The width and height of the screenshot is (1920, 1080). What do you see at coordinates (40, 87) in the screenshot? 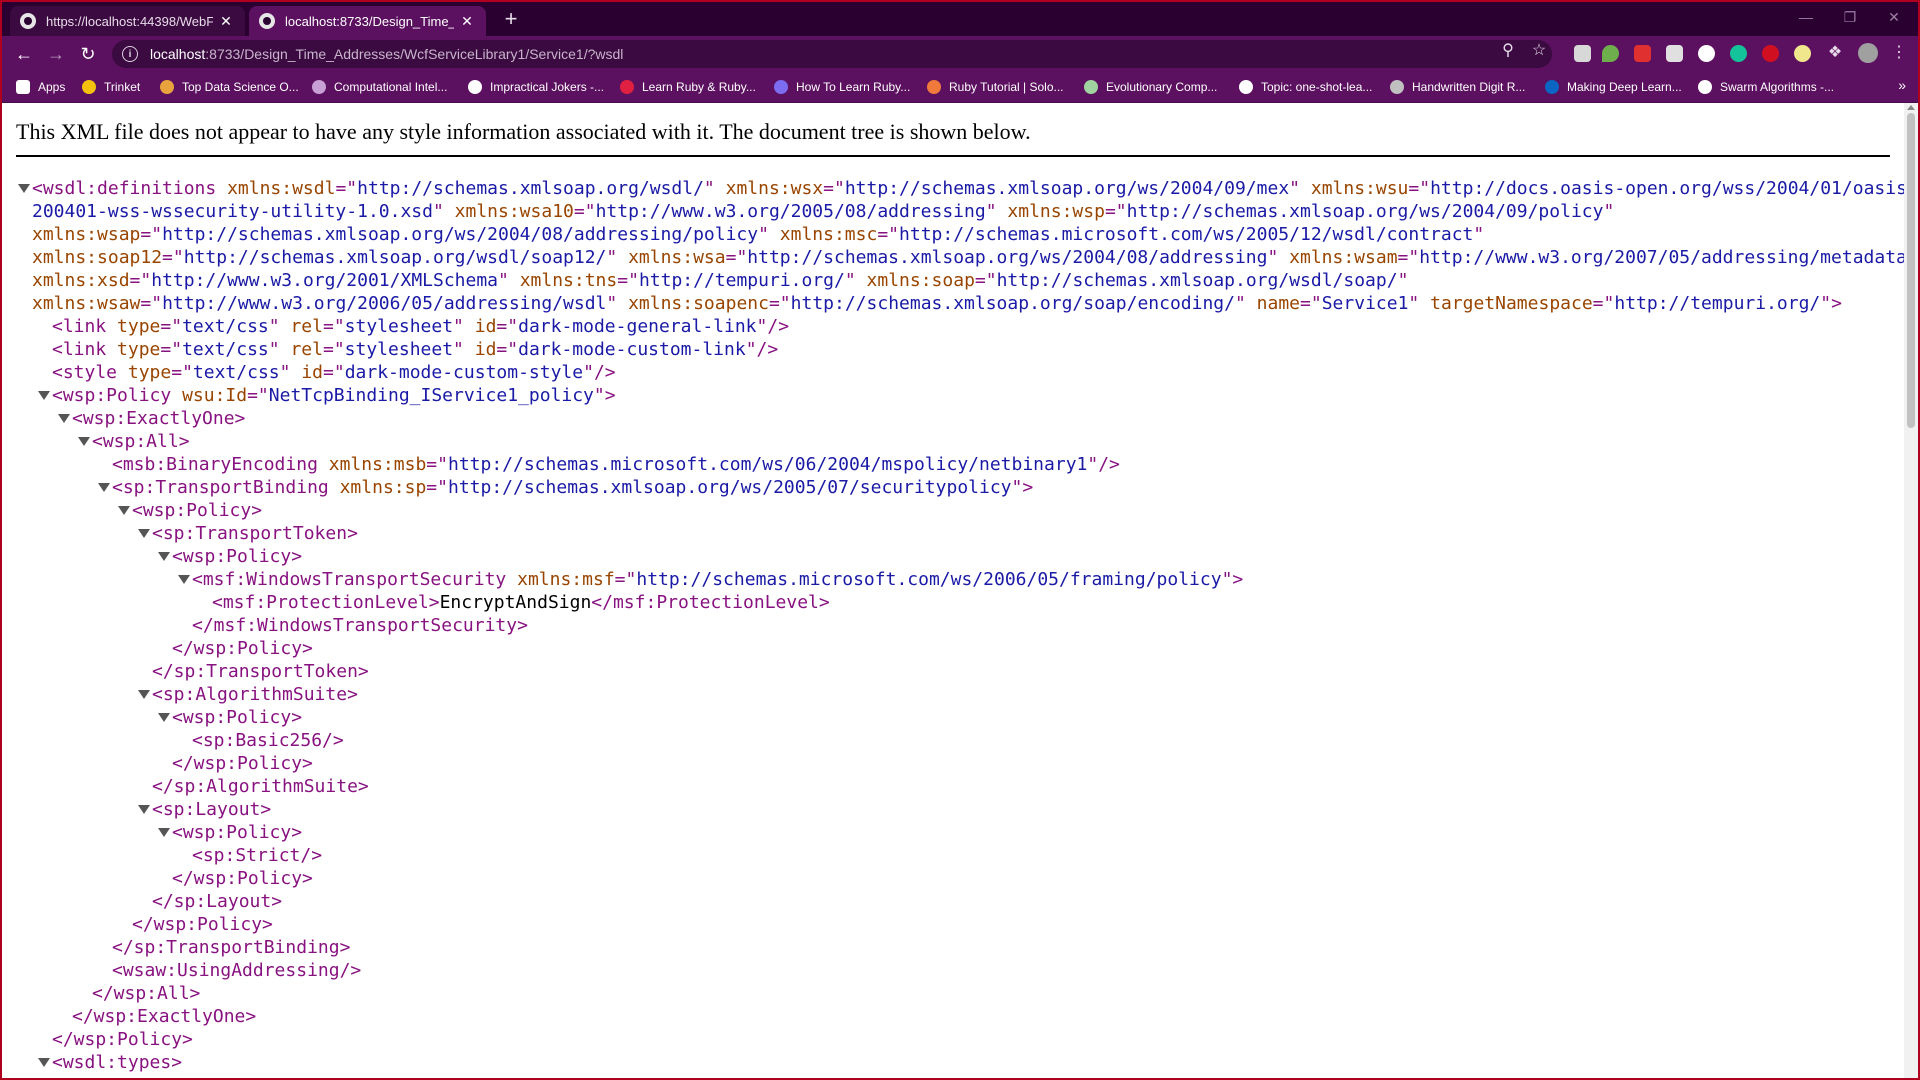
I see `bookmark-item: Apps` at bounding box center [40, 87].